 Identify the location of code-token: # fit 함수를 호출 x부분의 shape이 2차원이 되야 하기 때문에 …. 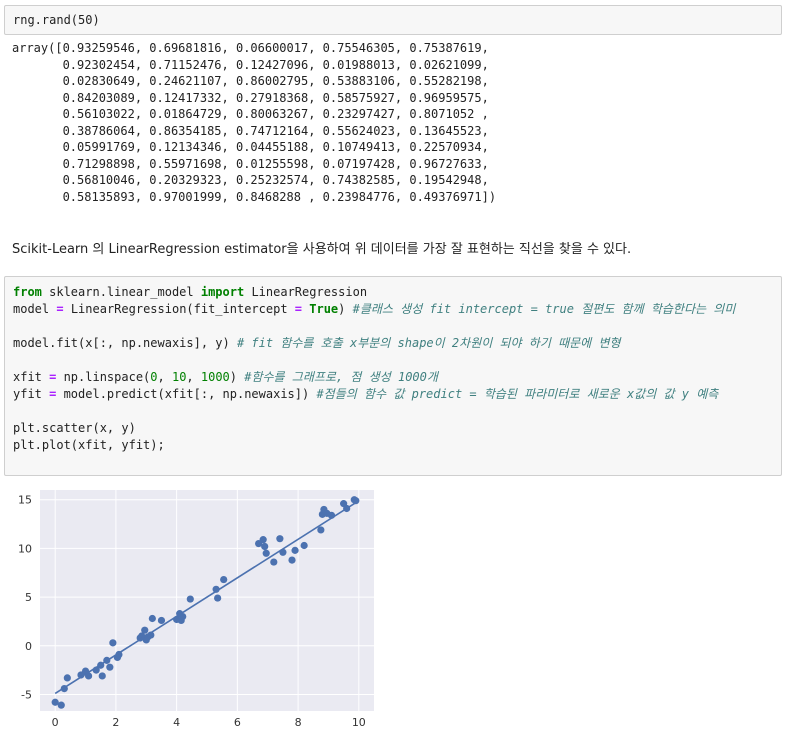
(428, 343).